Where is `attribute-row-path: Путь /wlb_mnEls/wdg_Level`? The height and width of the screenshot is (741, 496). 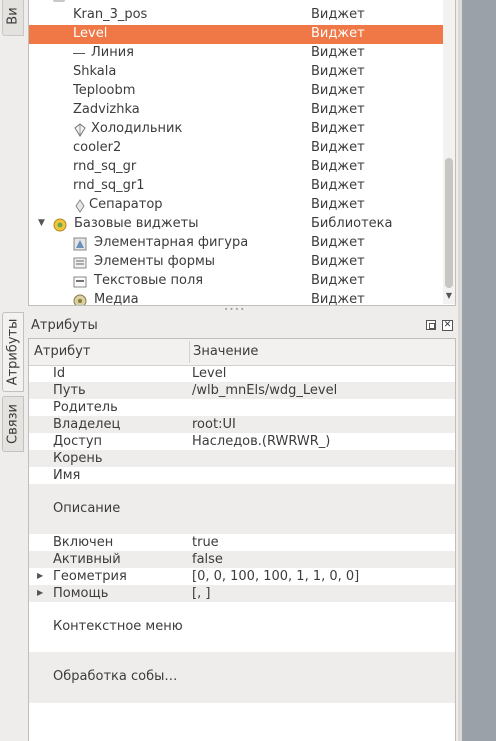
attribute-row-path: Путь /wlb_mnEls/wdg_Level is located at coordinates (242, 390).